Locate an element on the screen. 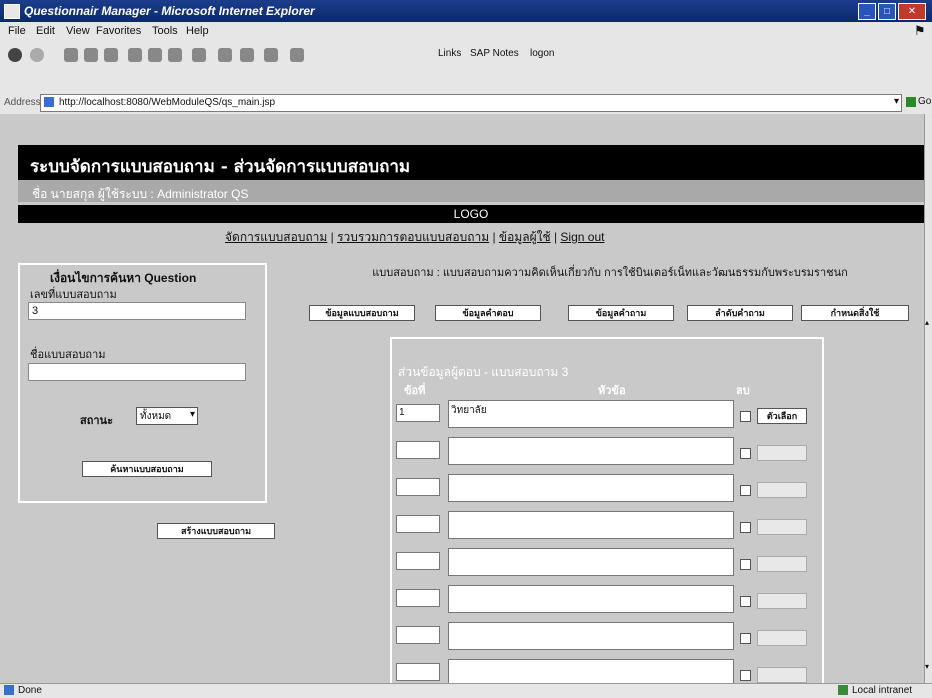  nav-sign-out: Sign out is located at coordinates (582, 237).